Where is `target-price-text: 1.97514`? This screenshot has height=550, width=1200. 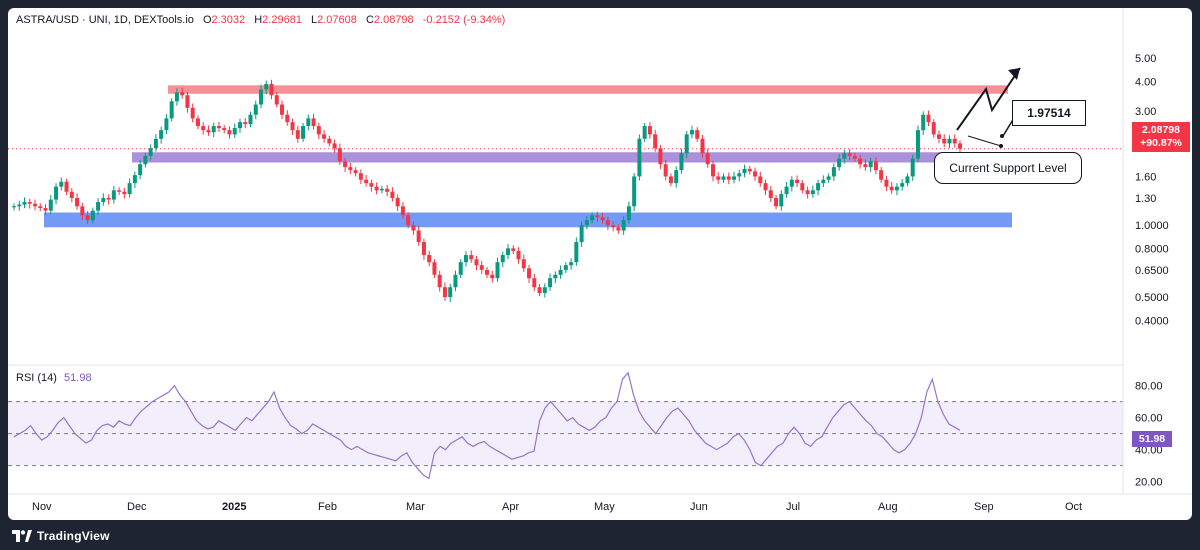 target-price-text: 1.97514 is located at coordinates (1049, 113).